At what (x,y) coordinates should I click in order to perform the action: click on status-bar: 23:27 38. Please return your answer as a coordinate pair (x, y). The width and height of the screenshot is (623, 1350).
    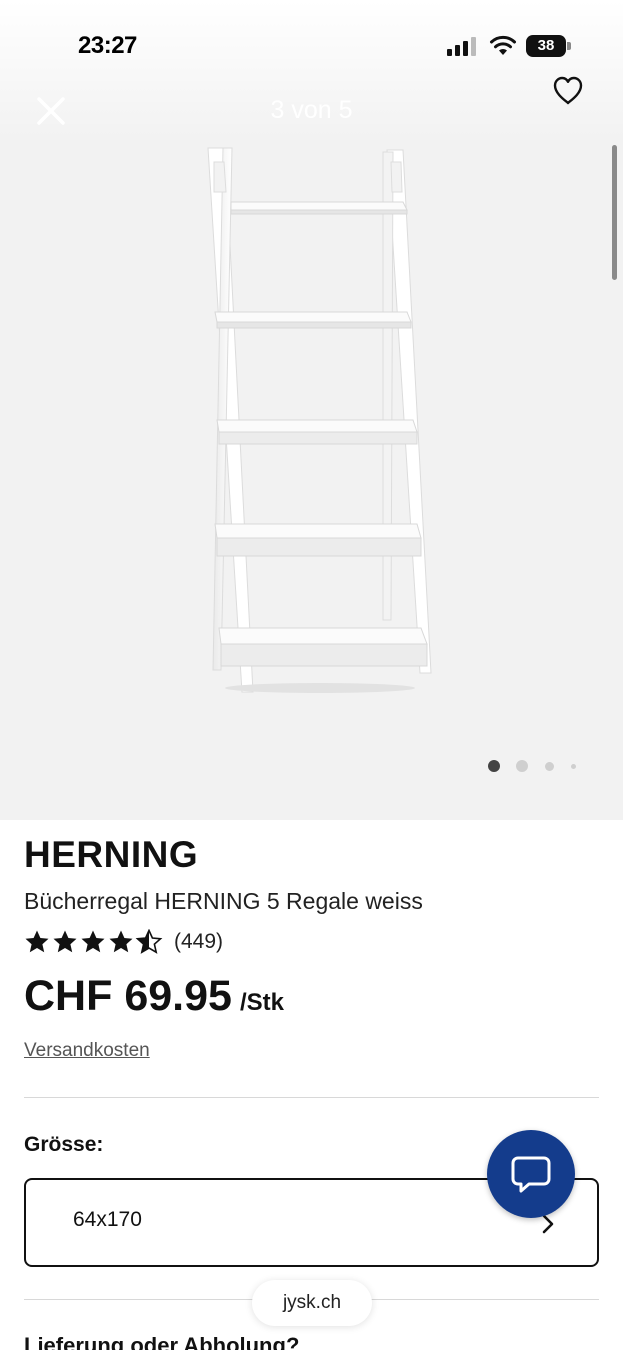
    Looking at the image, I should click on (311, 45).